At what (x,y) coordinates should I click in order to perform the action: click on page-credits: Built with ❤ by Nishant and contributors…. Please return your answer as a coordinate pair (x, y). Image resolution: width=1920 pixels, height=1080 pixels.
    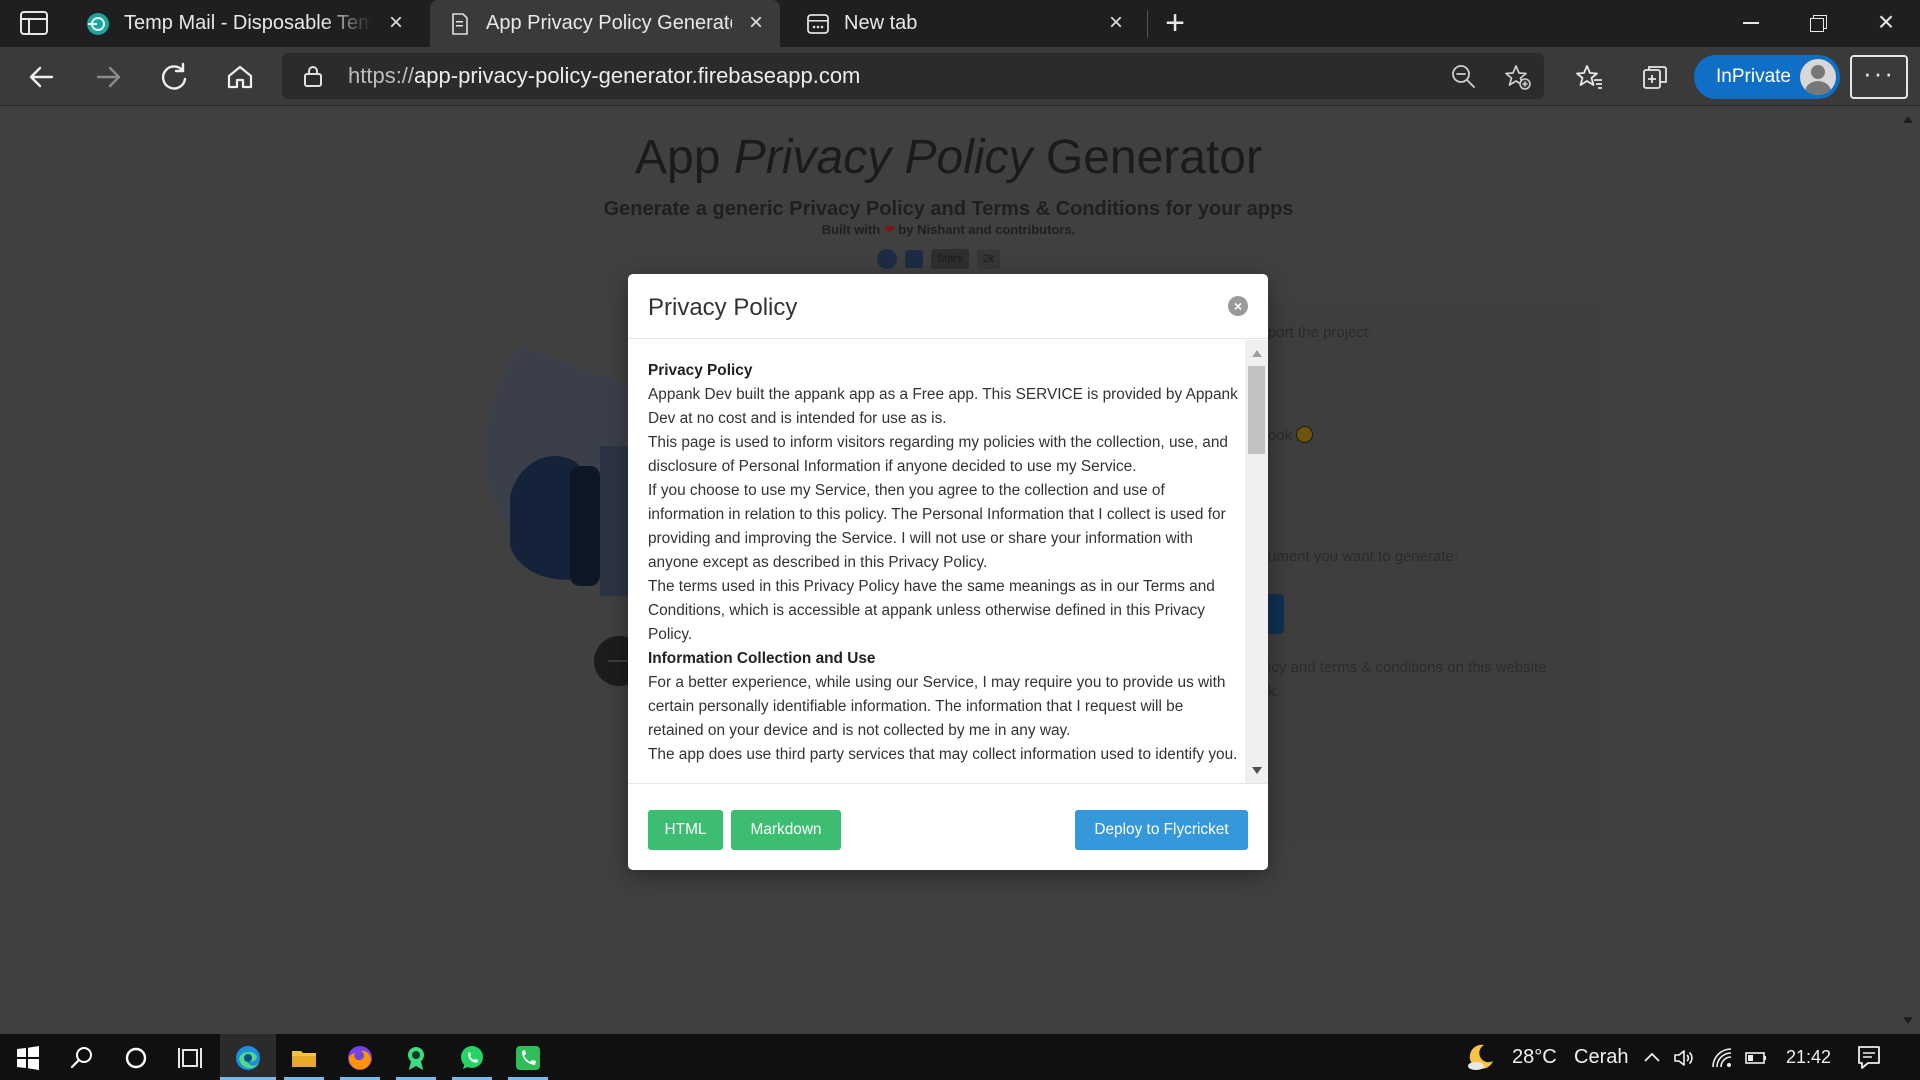
    Looking at the image, I should click on (948, 229).